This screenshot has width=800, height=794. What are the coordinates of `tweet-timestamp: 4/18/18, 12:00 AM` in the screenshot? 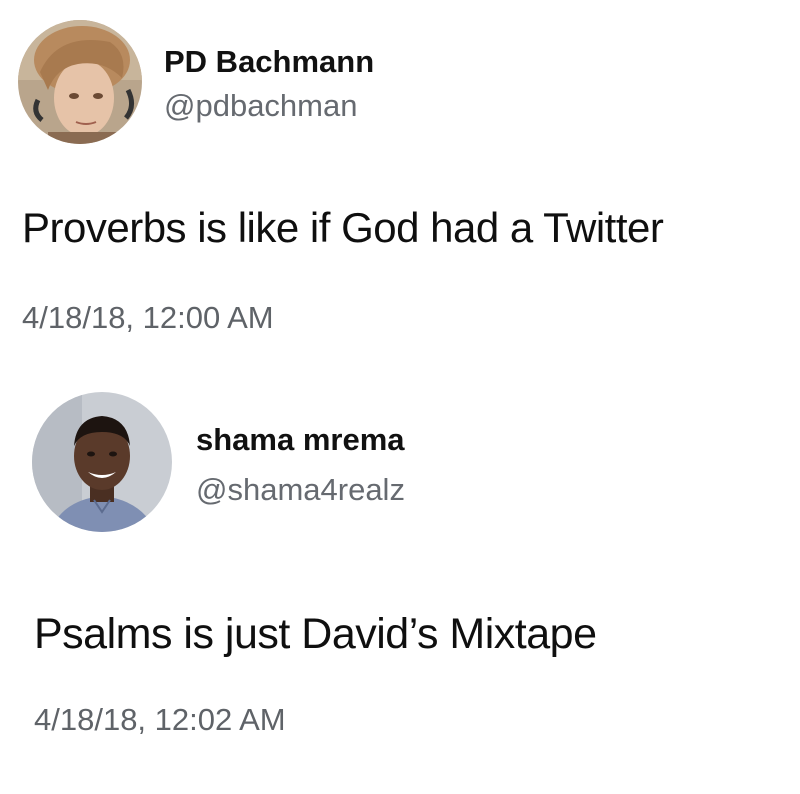 It's located at (148, 318).